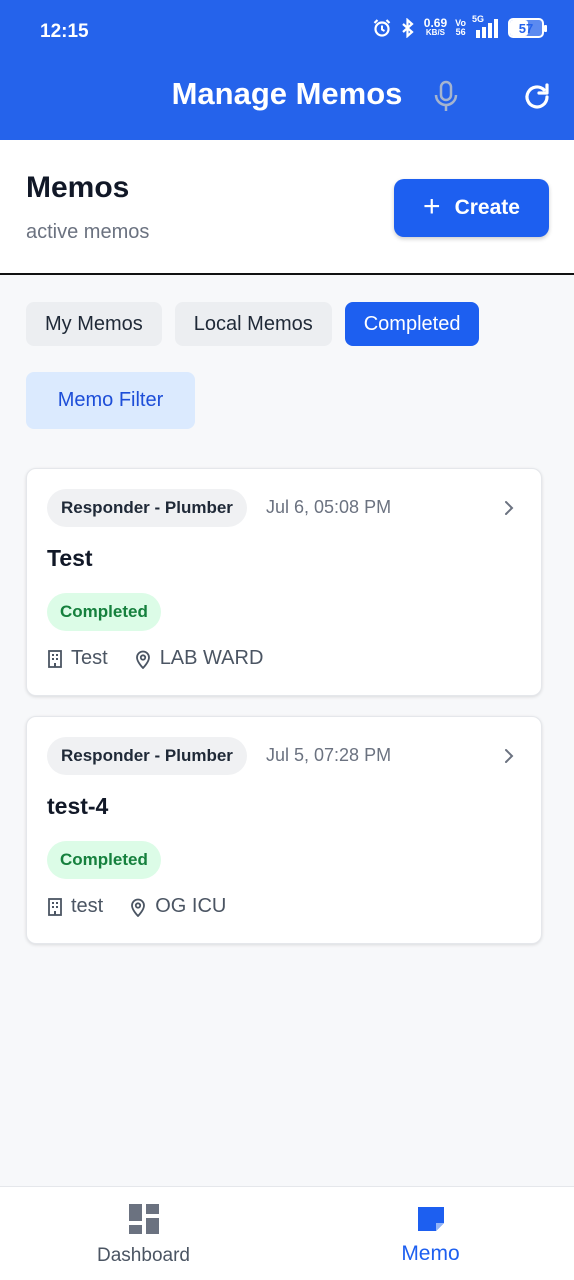 The width and height of the screenshot is (574, 1280). I want to click on battery-icon: 57, so click(527, 28).